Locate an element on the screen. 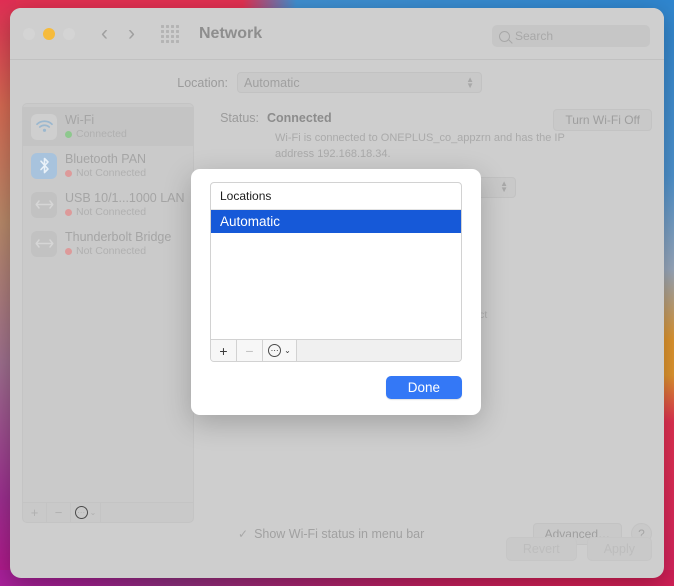 This screenshot has height=586, width=674. service-status-text: Connected is located at coordinates (101, 134).